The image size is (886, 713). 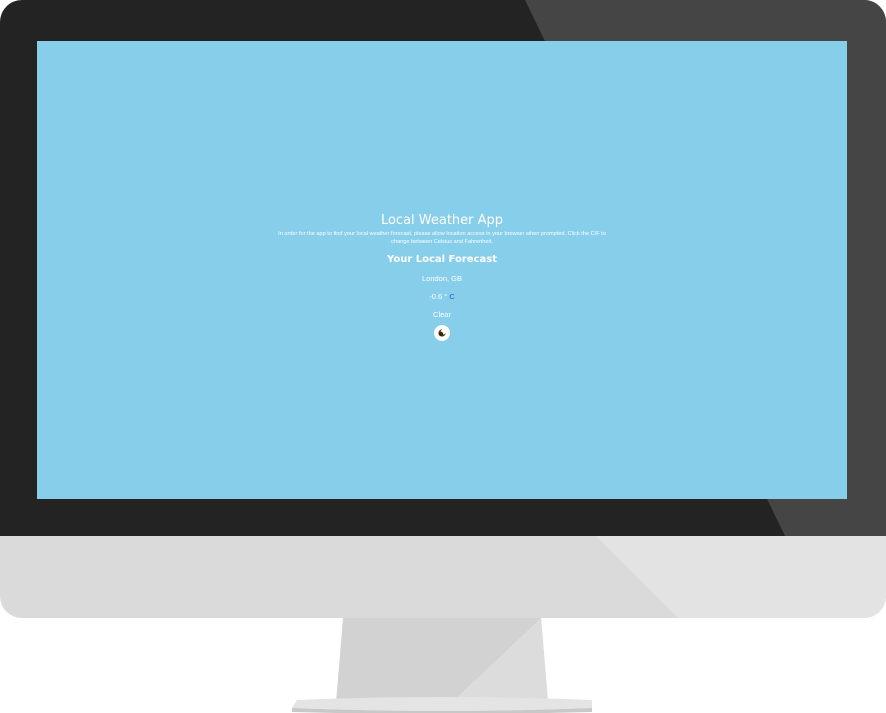 I want to click on moon-clear-night-icon, so click(x=442, y=333).